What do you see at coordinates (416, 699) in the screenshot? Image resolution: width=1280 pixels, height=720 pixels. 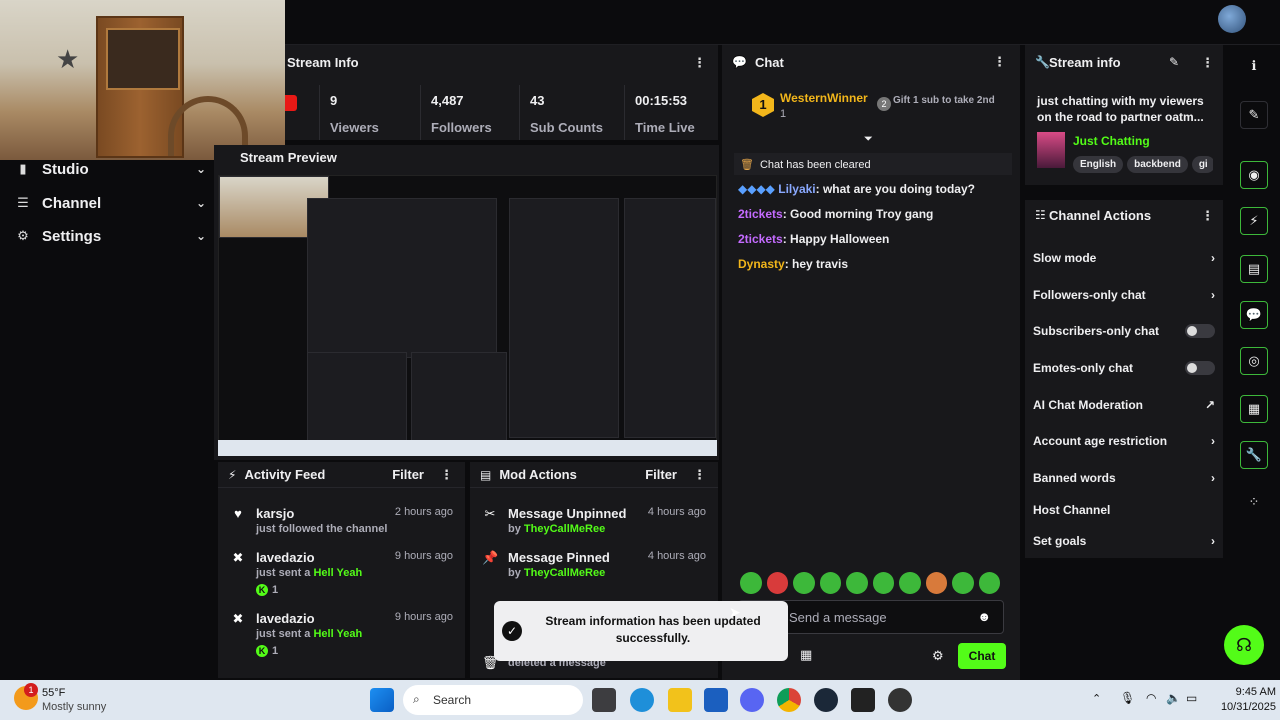 I see `search-icon: ⌕` at bounding box center [416, 699].